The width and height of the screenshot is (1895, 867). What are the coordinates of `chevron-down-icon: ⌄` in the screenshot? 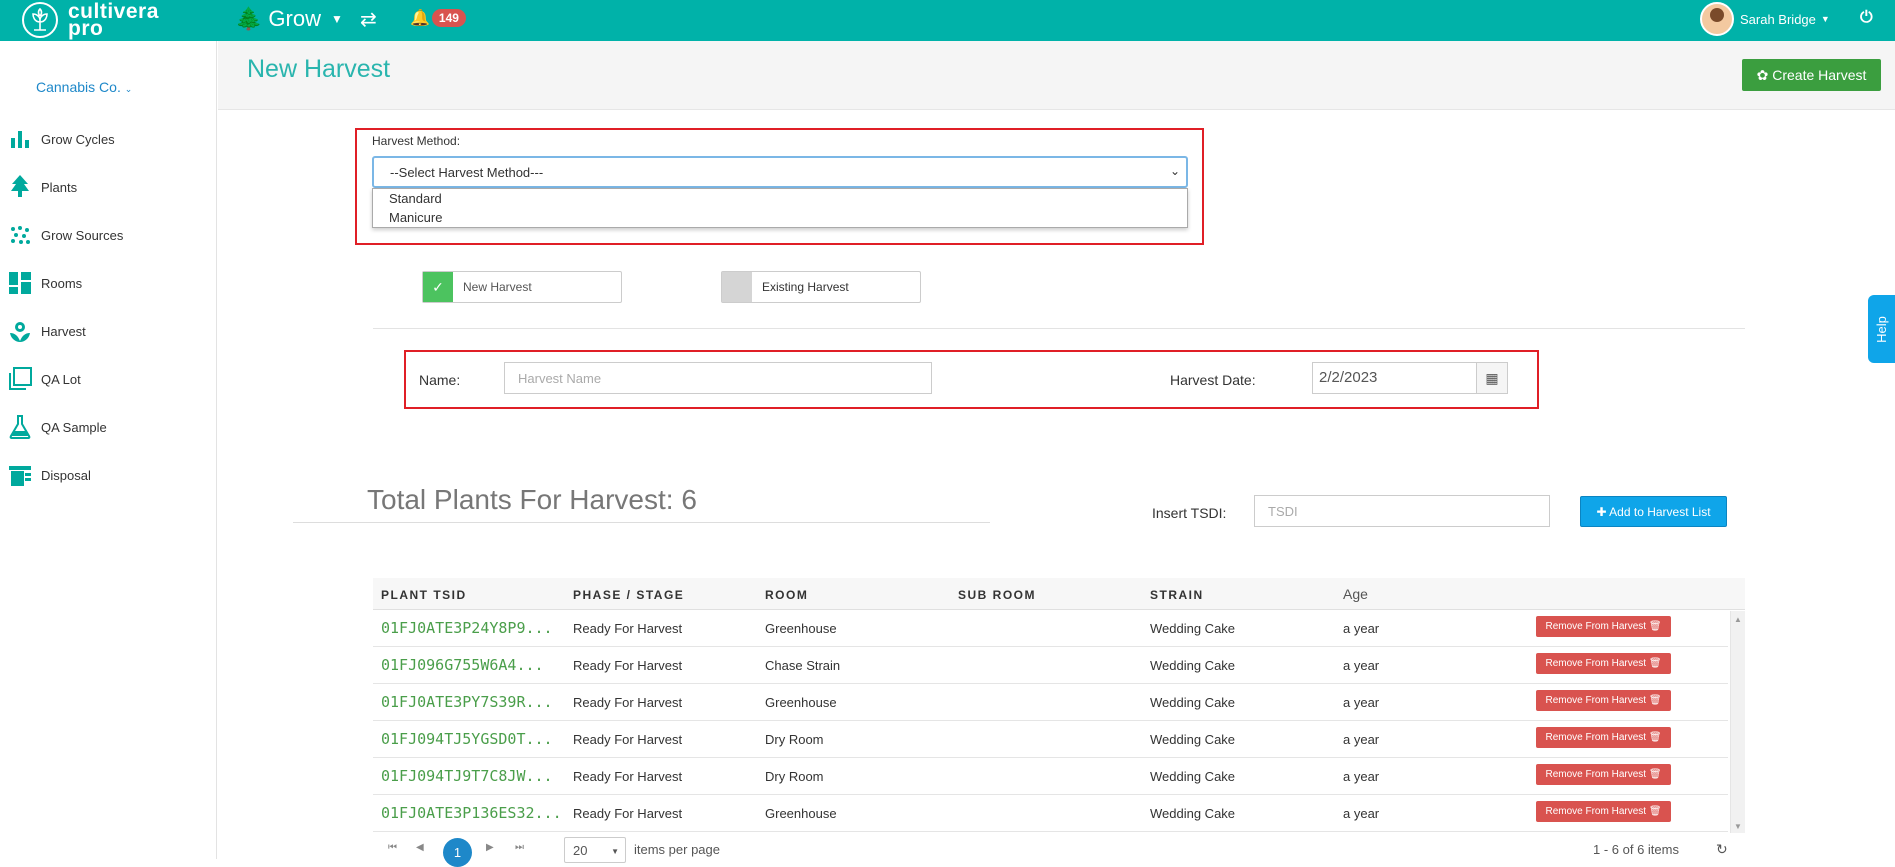 It's located at (1174, 171).